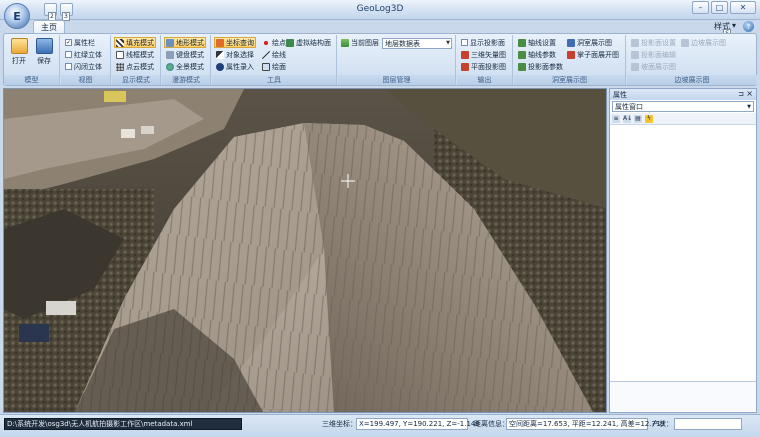  I want to click on 3d-vector-map-button: 三维矢量图, so click(483, 54).